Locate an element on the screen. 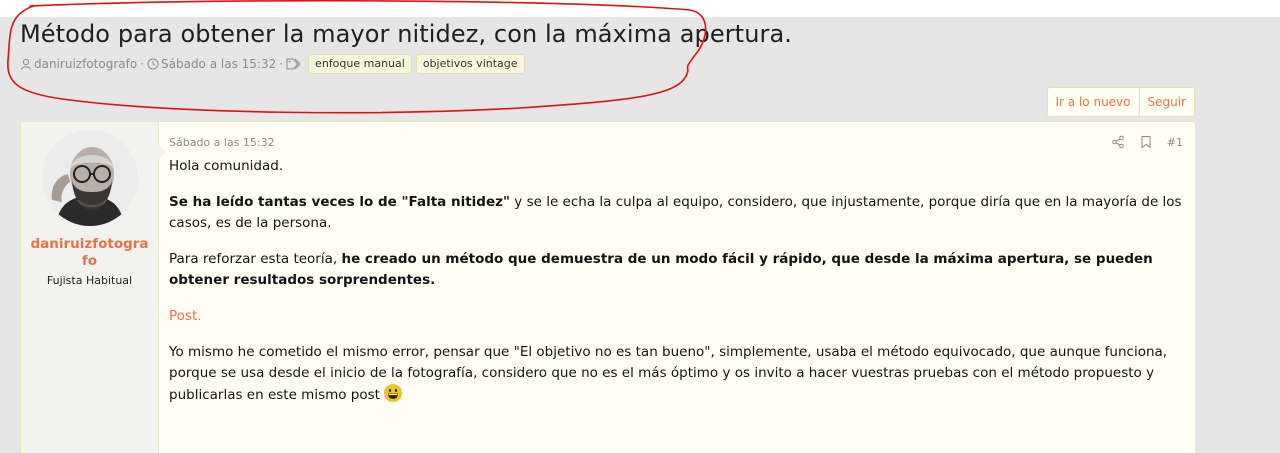  follow-button: Seguir is located at coordinates (1166, 102).